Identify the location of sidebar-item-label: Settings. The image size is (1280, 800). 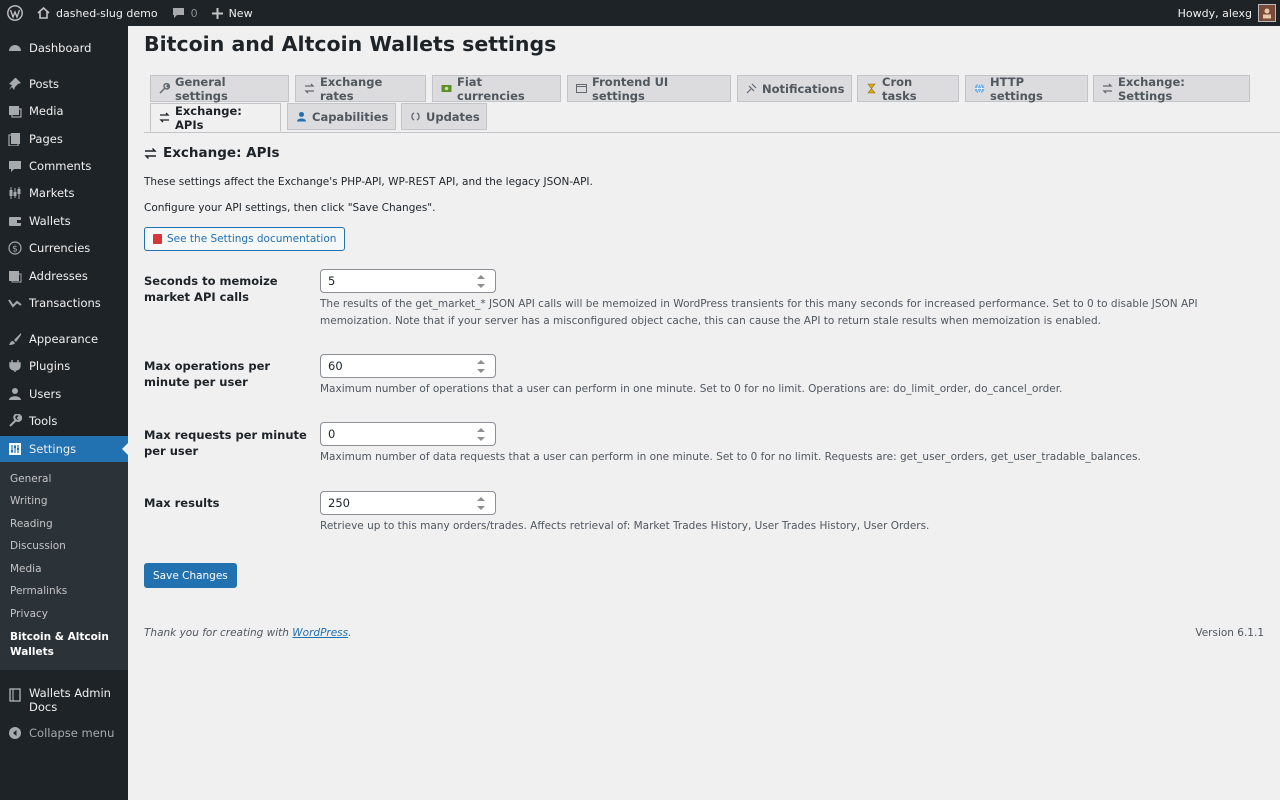
(53, 449).